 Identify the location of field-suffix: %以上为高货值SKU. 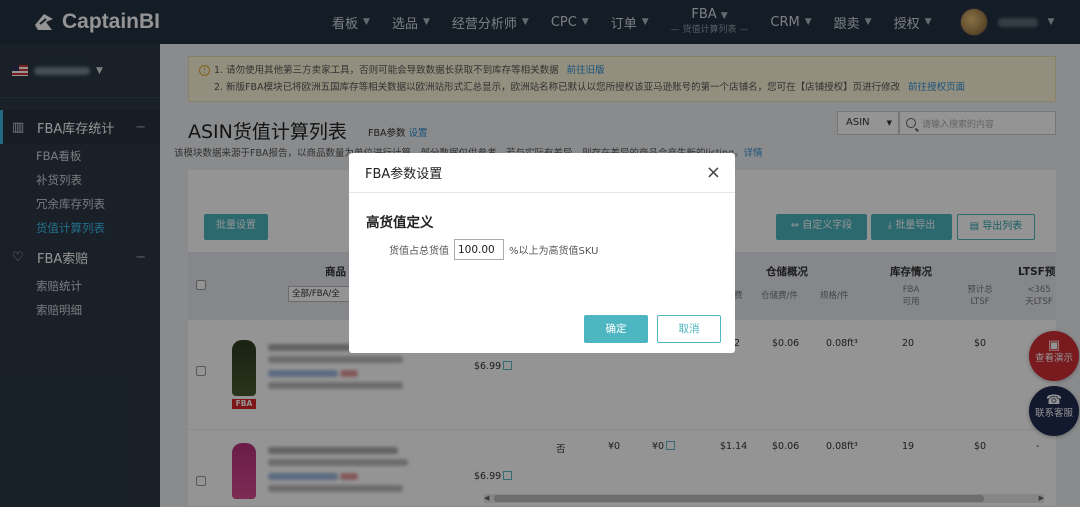
(554, 251).